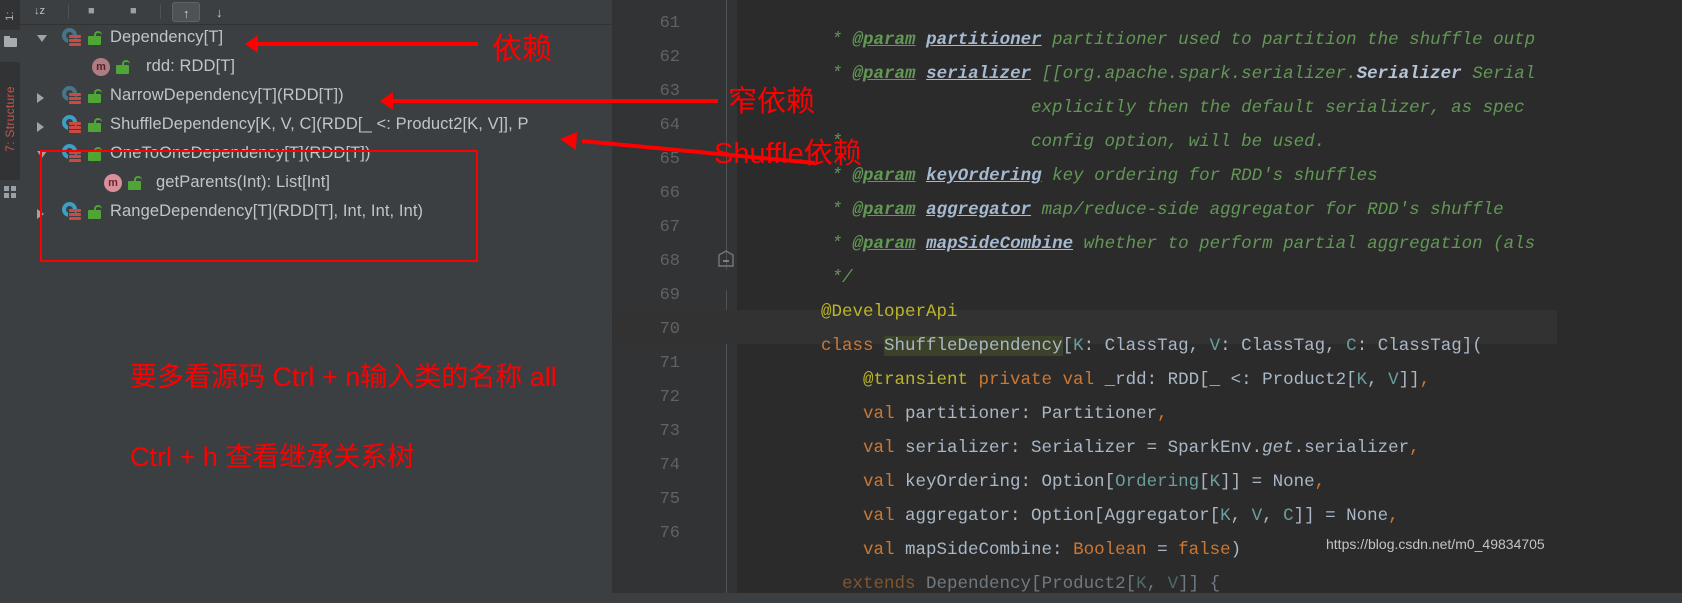  What do you see at coordinates (167, 37) in the screenshot?
I see `tree-item-label: Dependency[T]` at bounding box center [167, 37].